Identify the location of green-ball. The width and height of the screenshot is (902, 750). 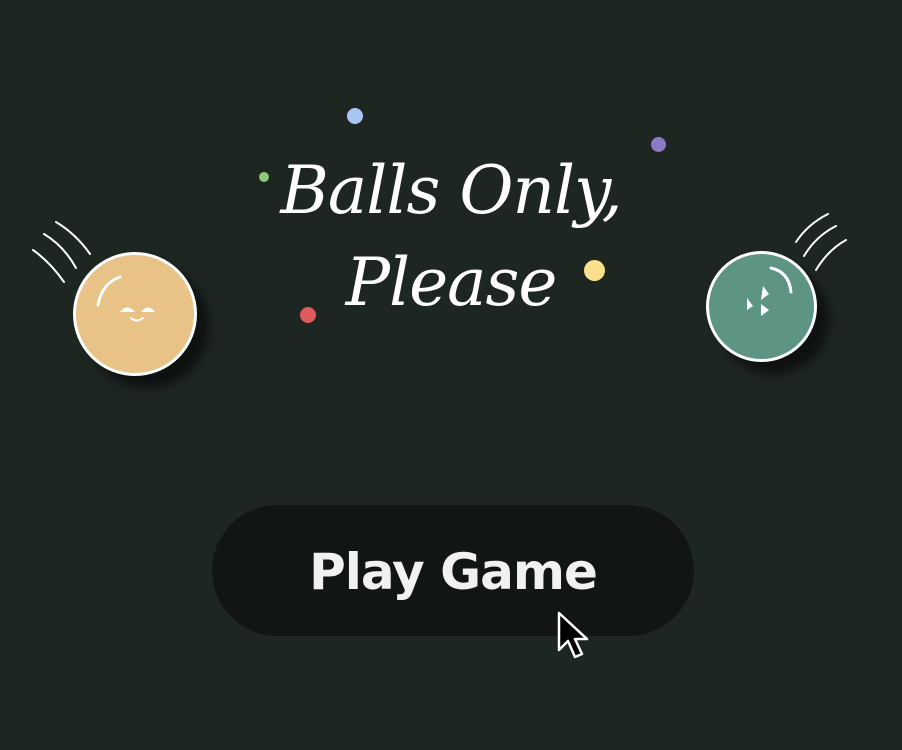
(761, 306).